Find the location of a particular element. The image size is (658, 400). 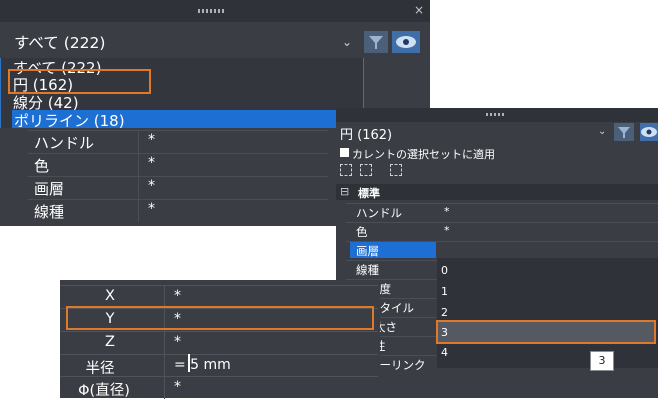

radius-input: = 5 mm is located at coordinates (202, 365).